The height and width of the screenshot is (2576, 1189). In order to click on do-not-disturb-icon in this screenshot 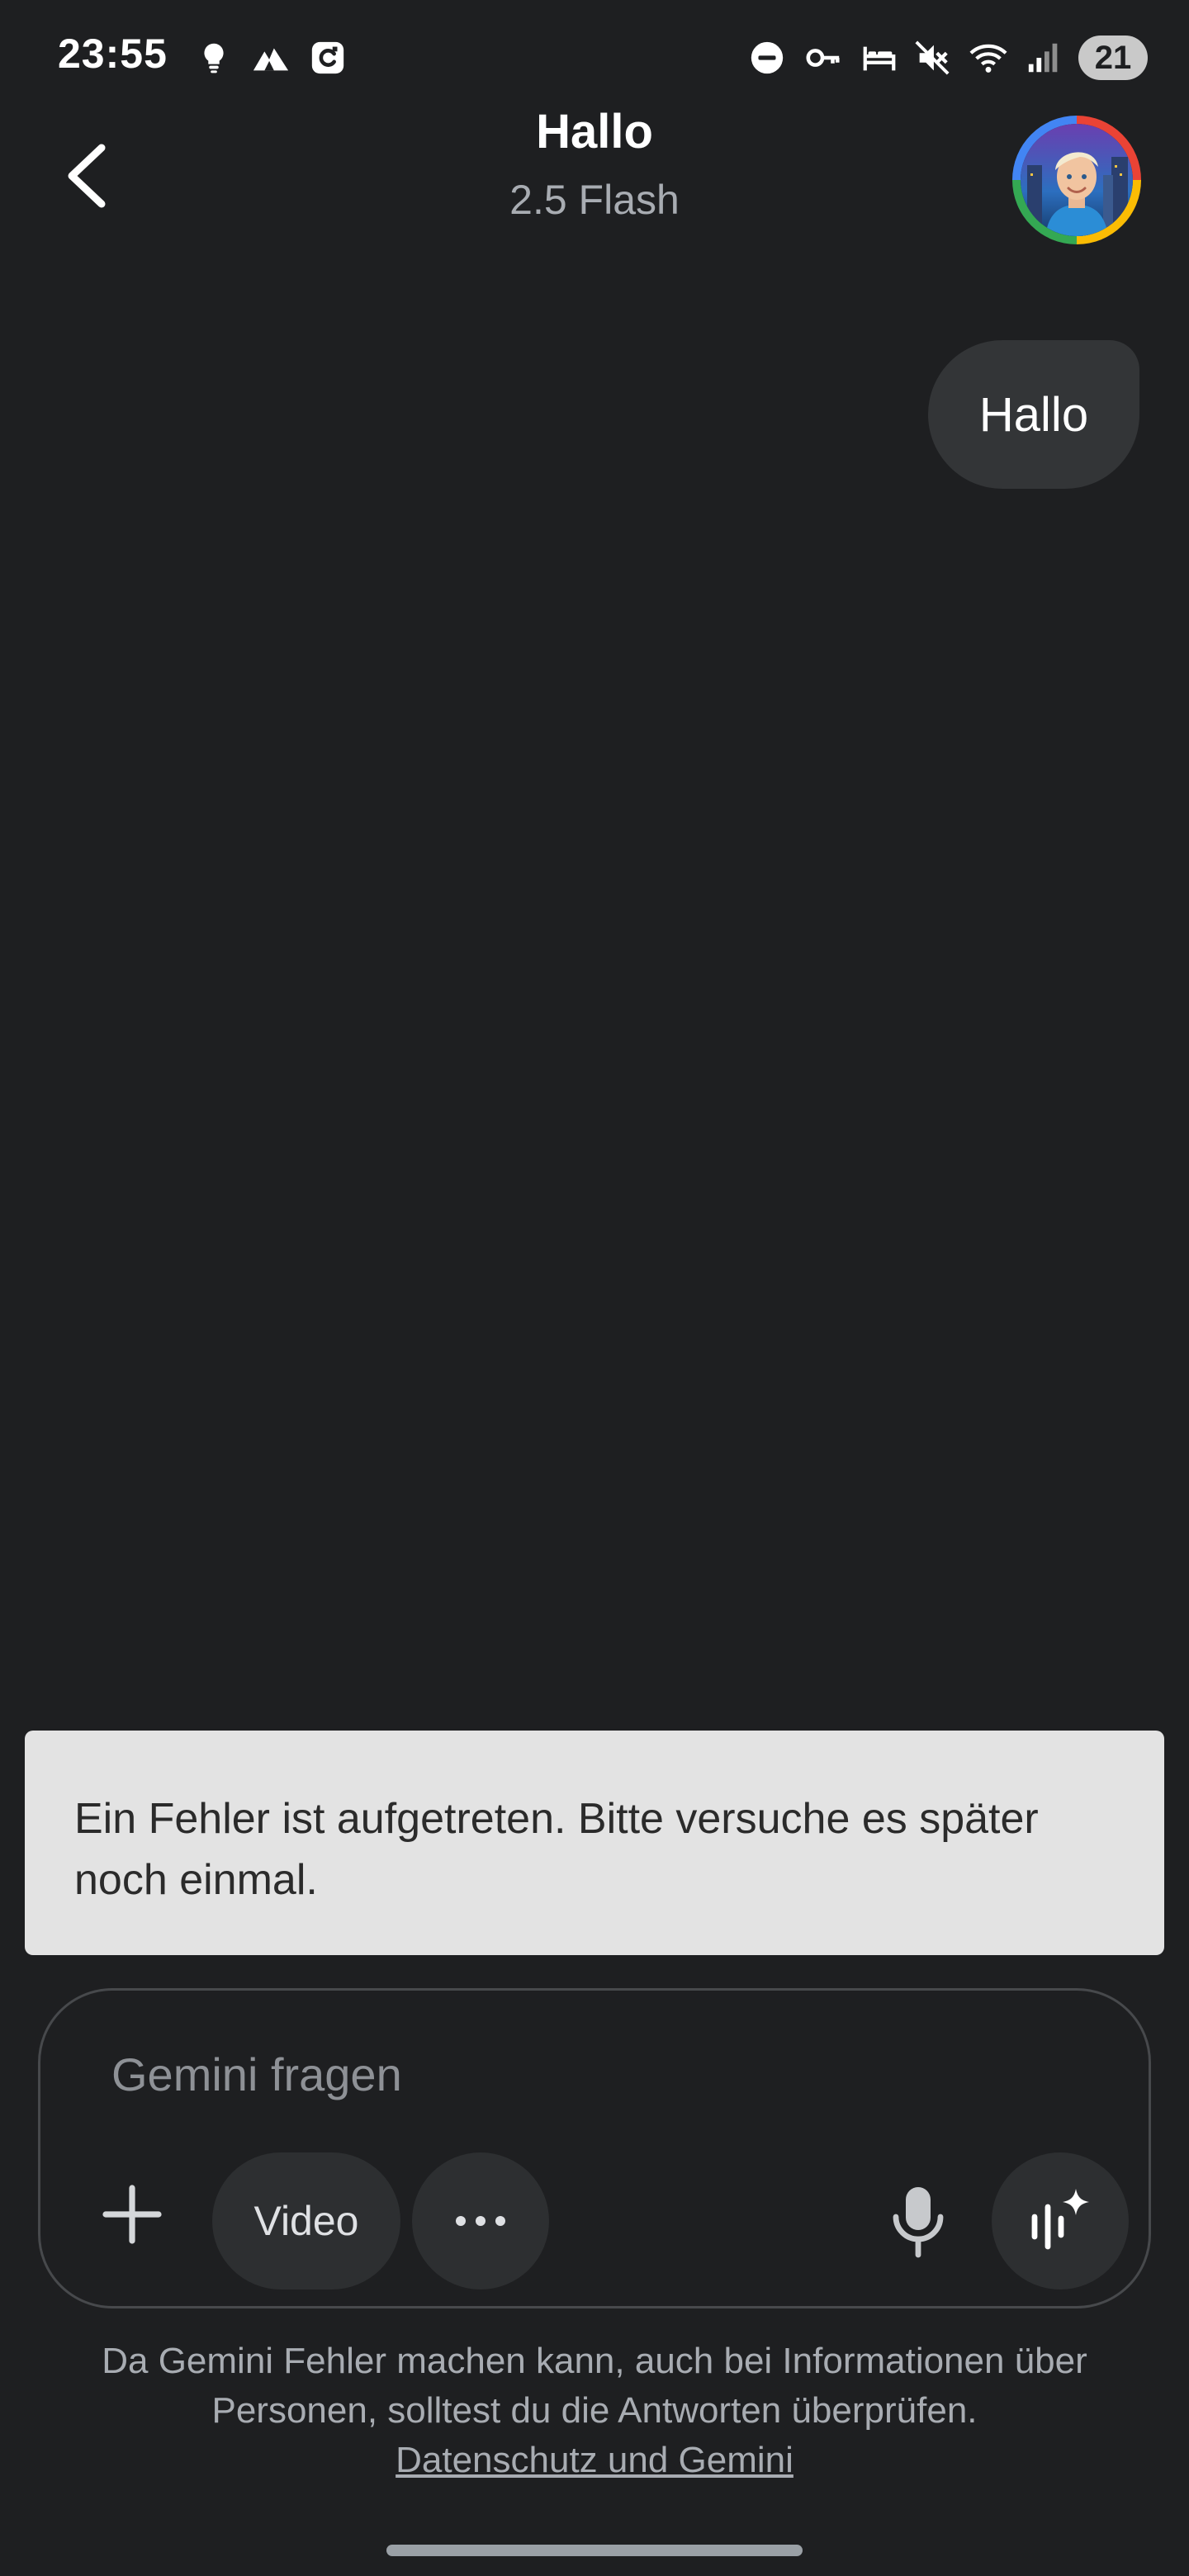, I will do `click(767, 57)`.